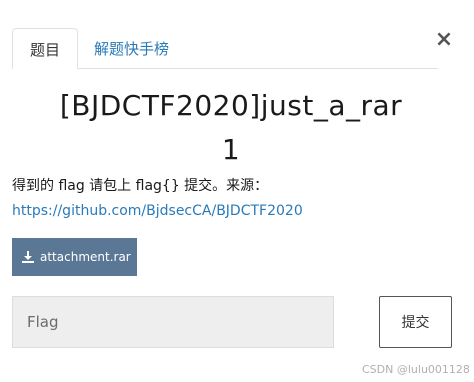 Image resolution: width=474 pixels, height=382 pixels. I want to click on close-button: ×, so click(444, 40).